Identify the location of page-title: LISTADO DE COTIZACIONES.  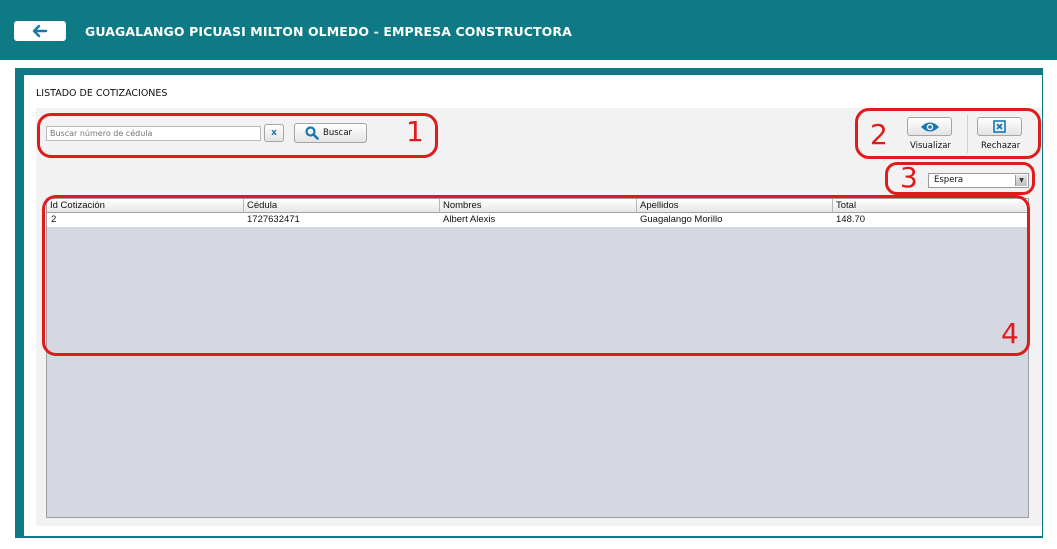
(102, 93).